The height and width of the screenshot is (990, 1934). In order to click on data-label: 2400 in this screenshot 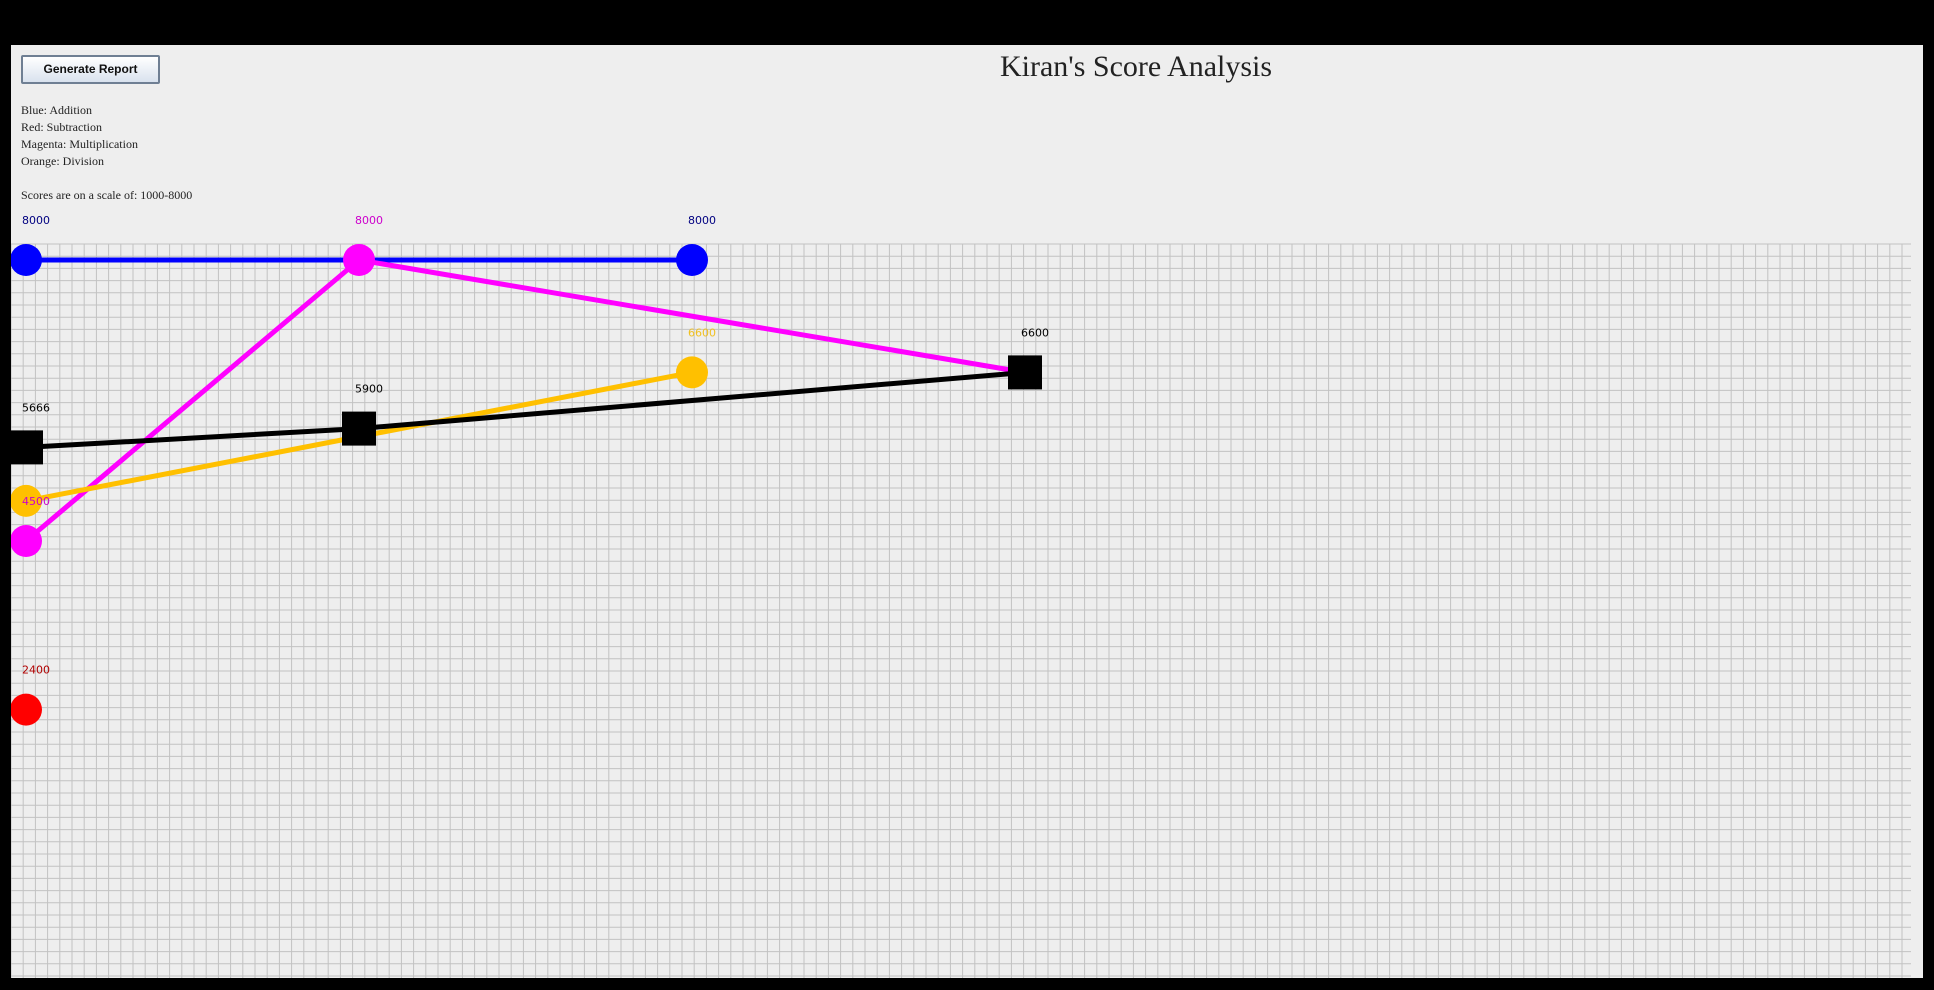, I will do `click(36, 670)`.